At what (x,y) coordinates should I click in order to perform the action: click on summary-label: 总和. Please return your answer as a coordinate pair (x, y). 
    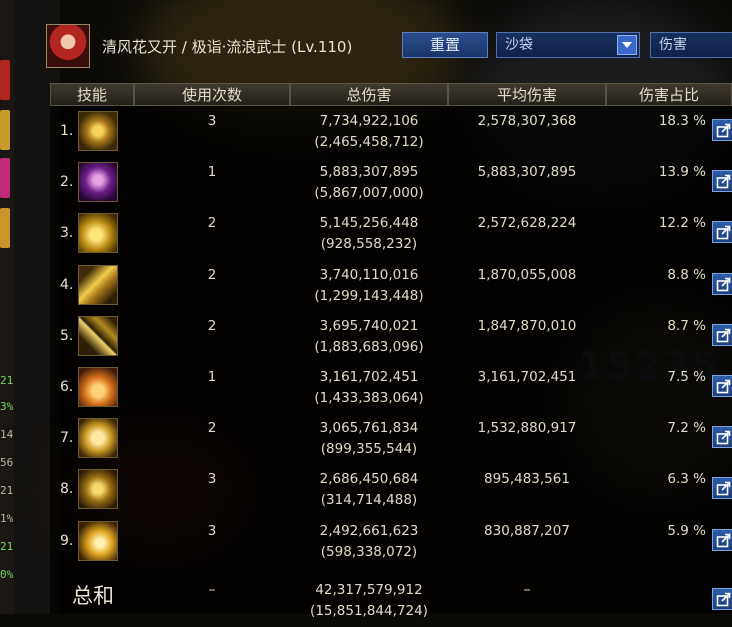
    Looking at the image, I should click on (93, 595).